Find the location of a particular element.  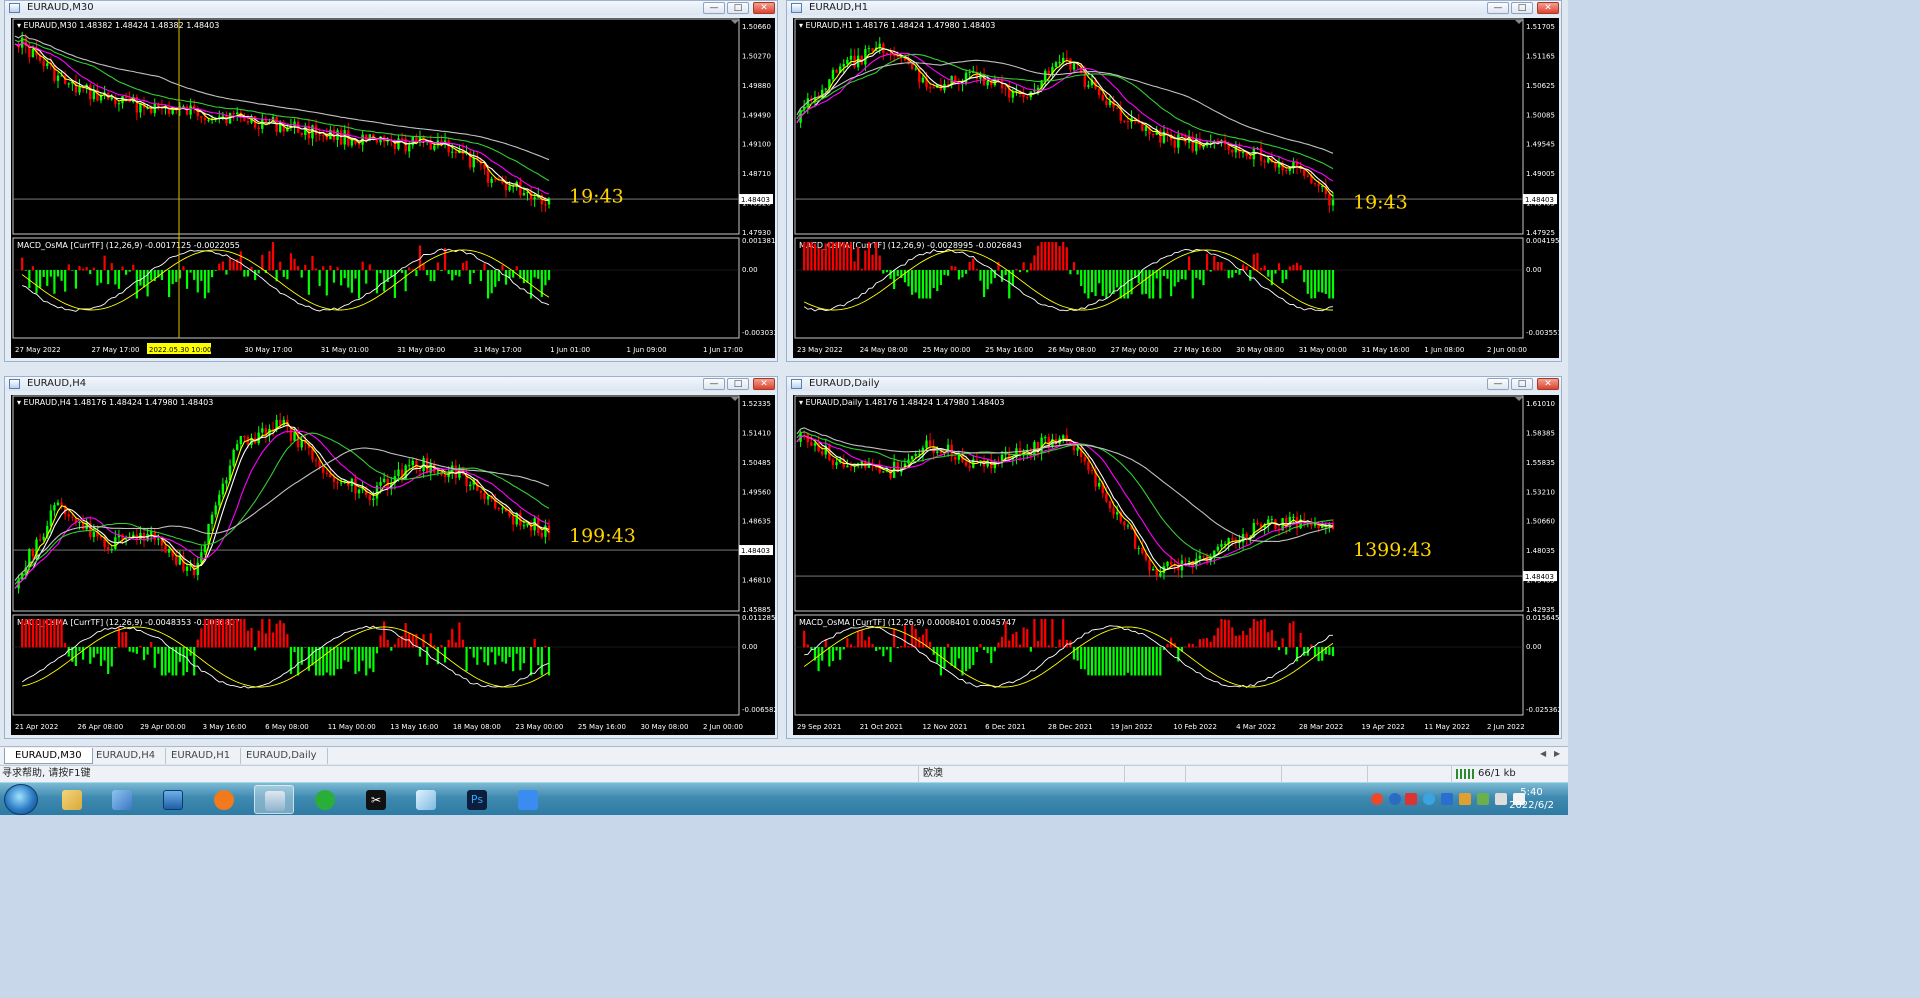

price-tick-label: 1.49490 is located at coordinates (756, 115).